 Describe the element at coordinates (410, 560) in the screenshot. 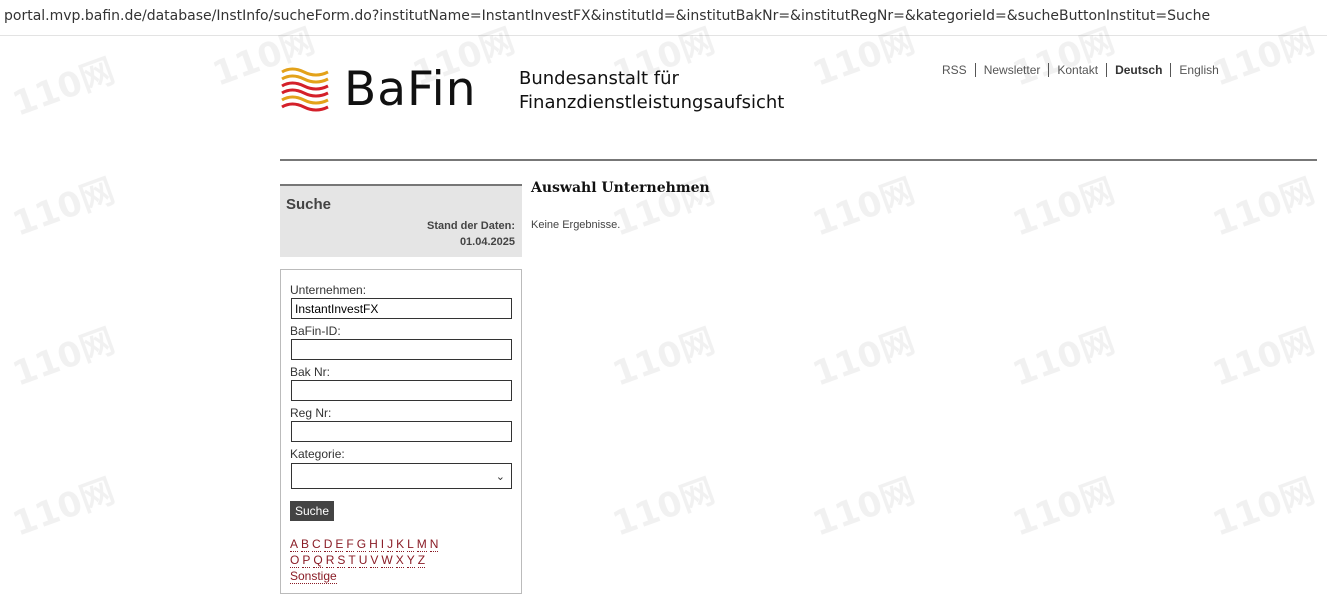

I see `letter-link-y: Y` at that location.